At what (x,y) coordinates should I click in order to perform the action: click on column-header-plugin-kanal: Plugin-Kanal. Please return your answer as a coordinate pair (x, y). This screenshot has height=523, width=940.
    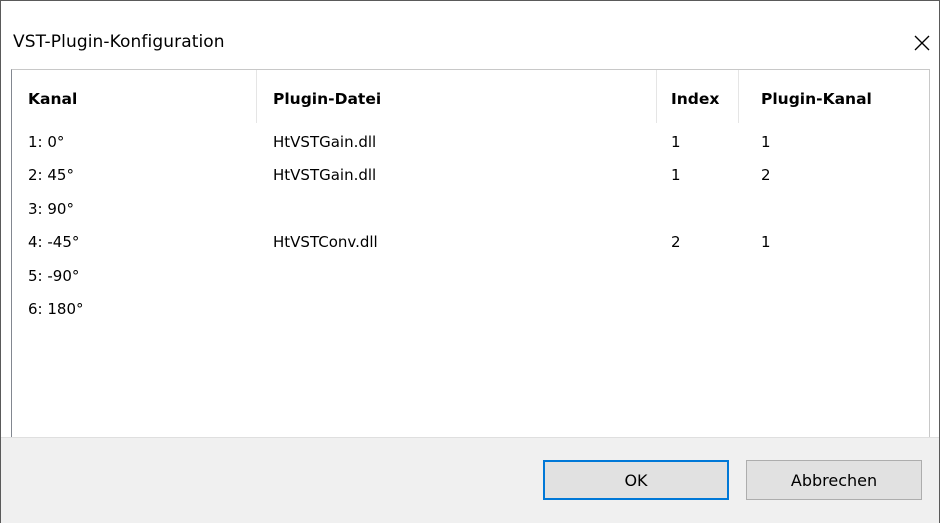
    Looking at the image, I should click on (834, 96).